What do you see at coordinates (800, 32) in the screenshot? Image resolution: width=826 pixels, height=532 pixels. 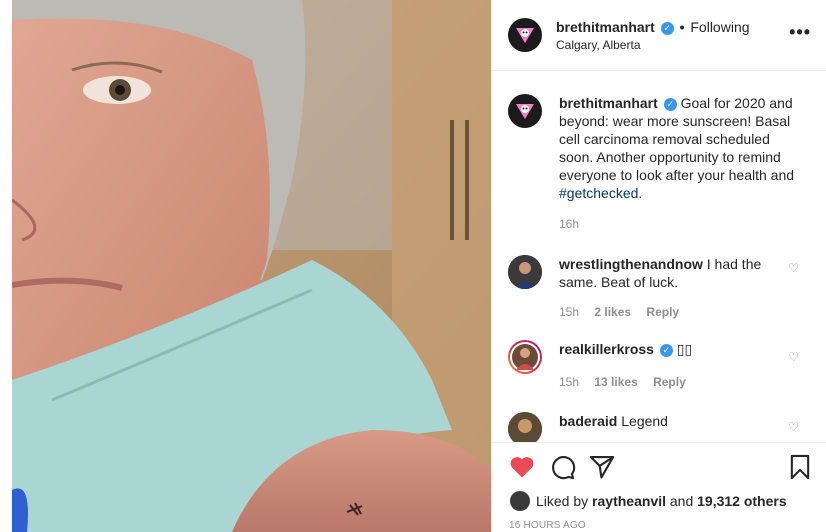 I see `more-options-button: •••` at bounding box center [800, 32].